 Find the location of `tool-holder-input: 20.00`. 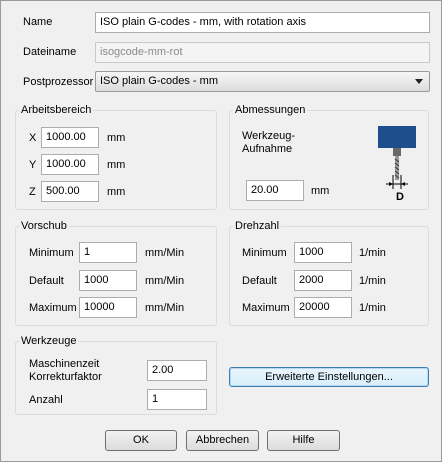

tool-holder-input: 20.00 is located at coordinates (275, 190).